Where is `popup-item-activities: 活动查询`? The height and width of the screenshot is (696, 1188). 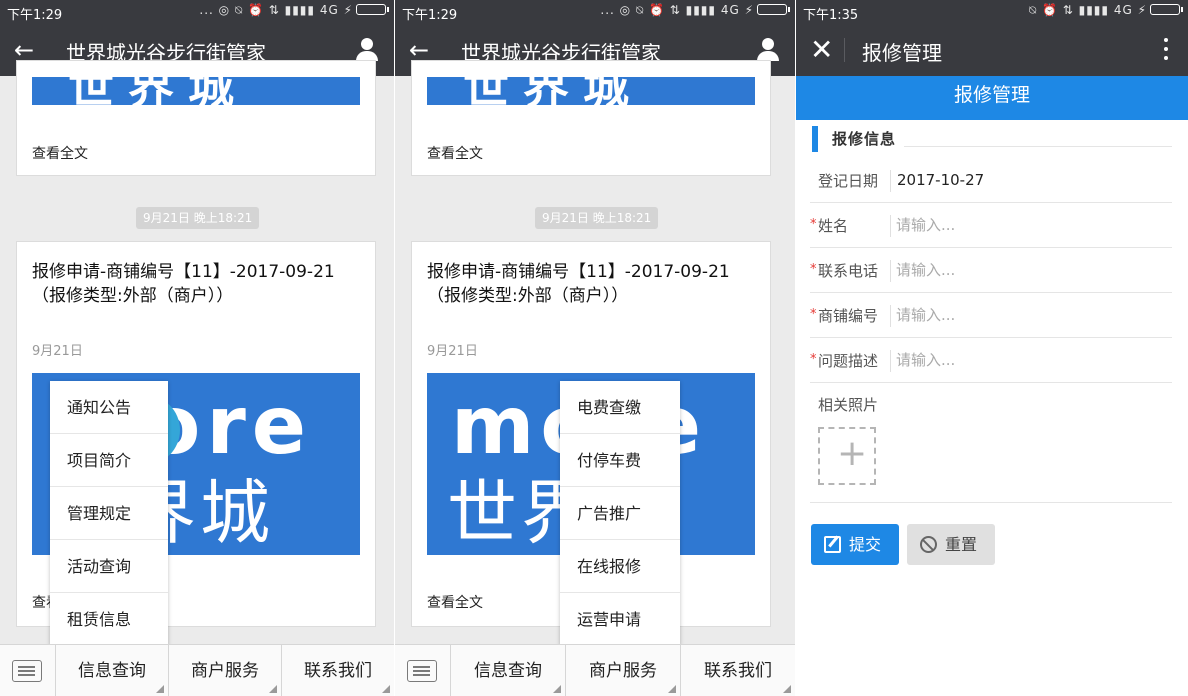
popup-item-activities: 活动查询 is located at coordinates (109, 566).